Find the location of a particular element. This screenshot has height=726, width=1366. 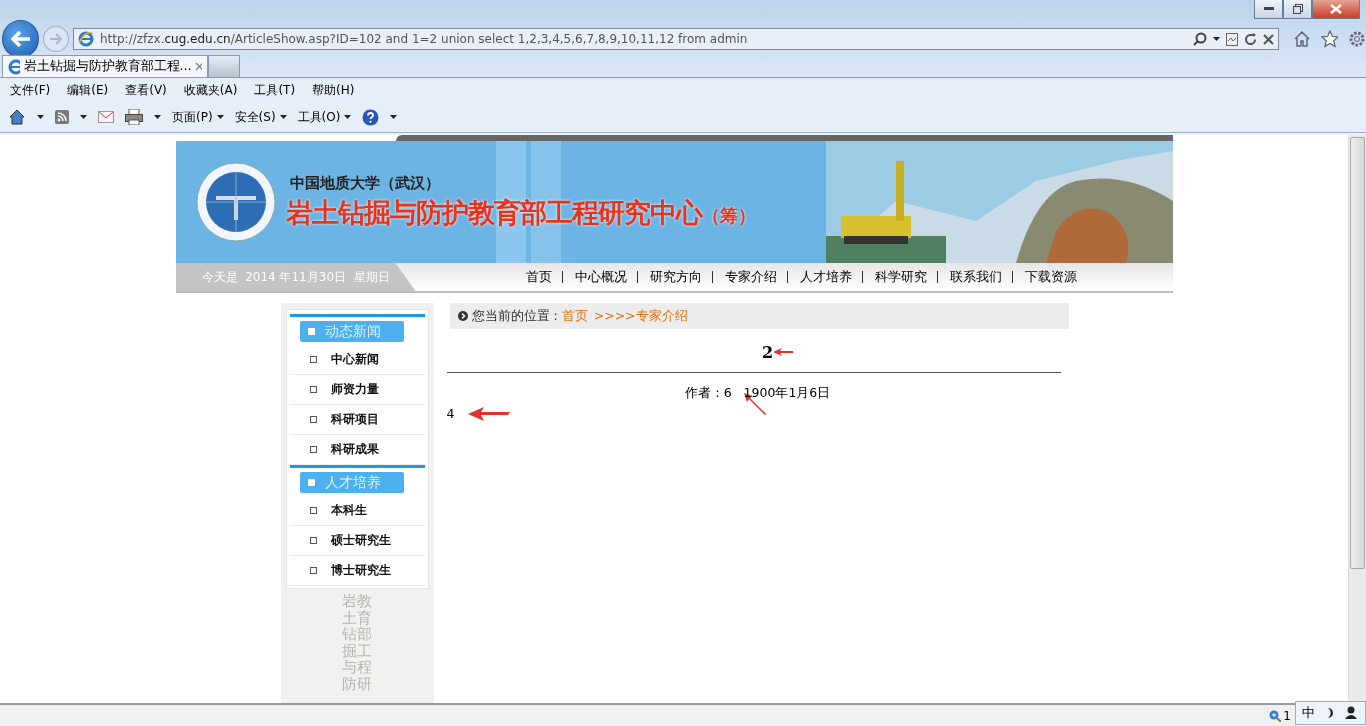

sidebar-item: 师资力量 is located at coordinates (357, 390).